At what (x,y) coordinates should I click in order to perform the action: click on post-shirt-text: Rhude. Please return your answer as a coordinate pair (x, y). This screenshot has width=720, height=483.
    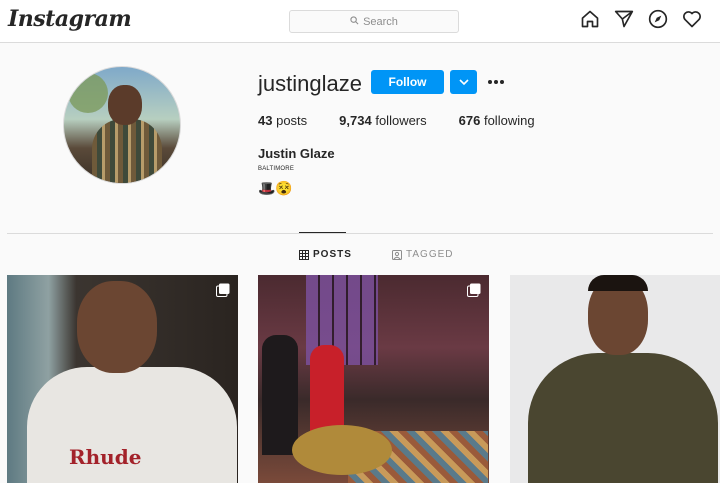
    Looking at the image, I should click on (105, 457).